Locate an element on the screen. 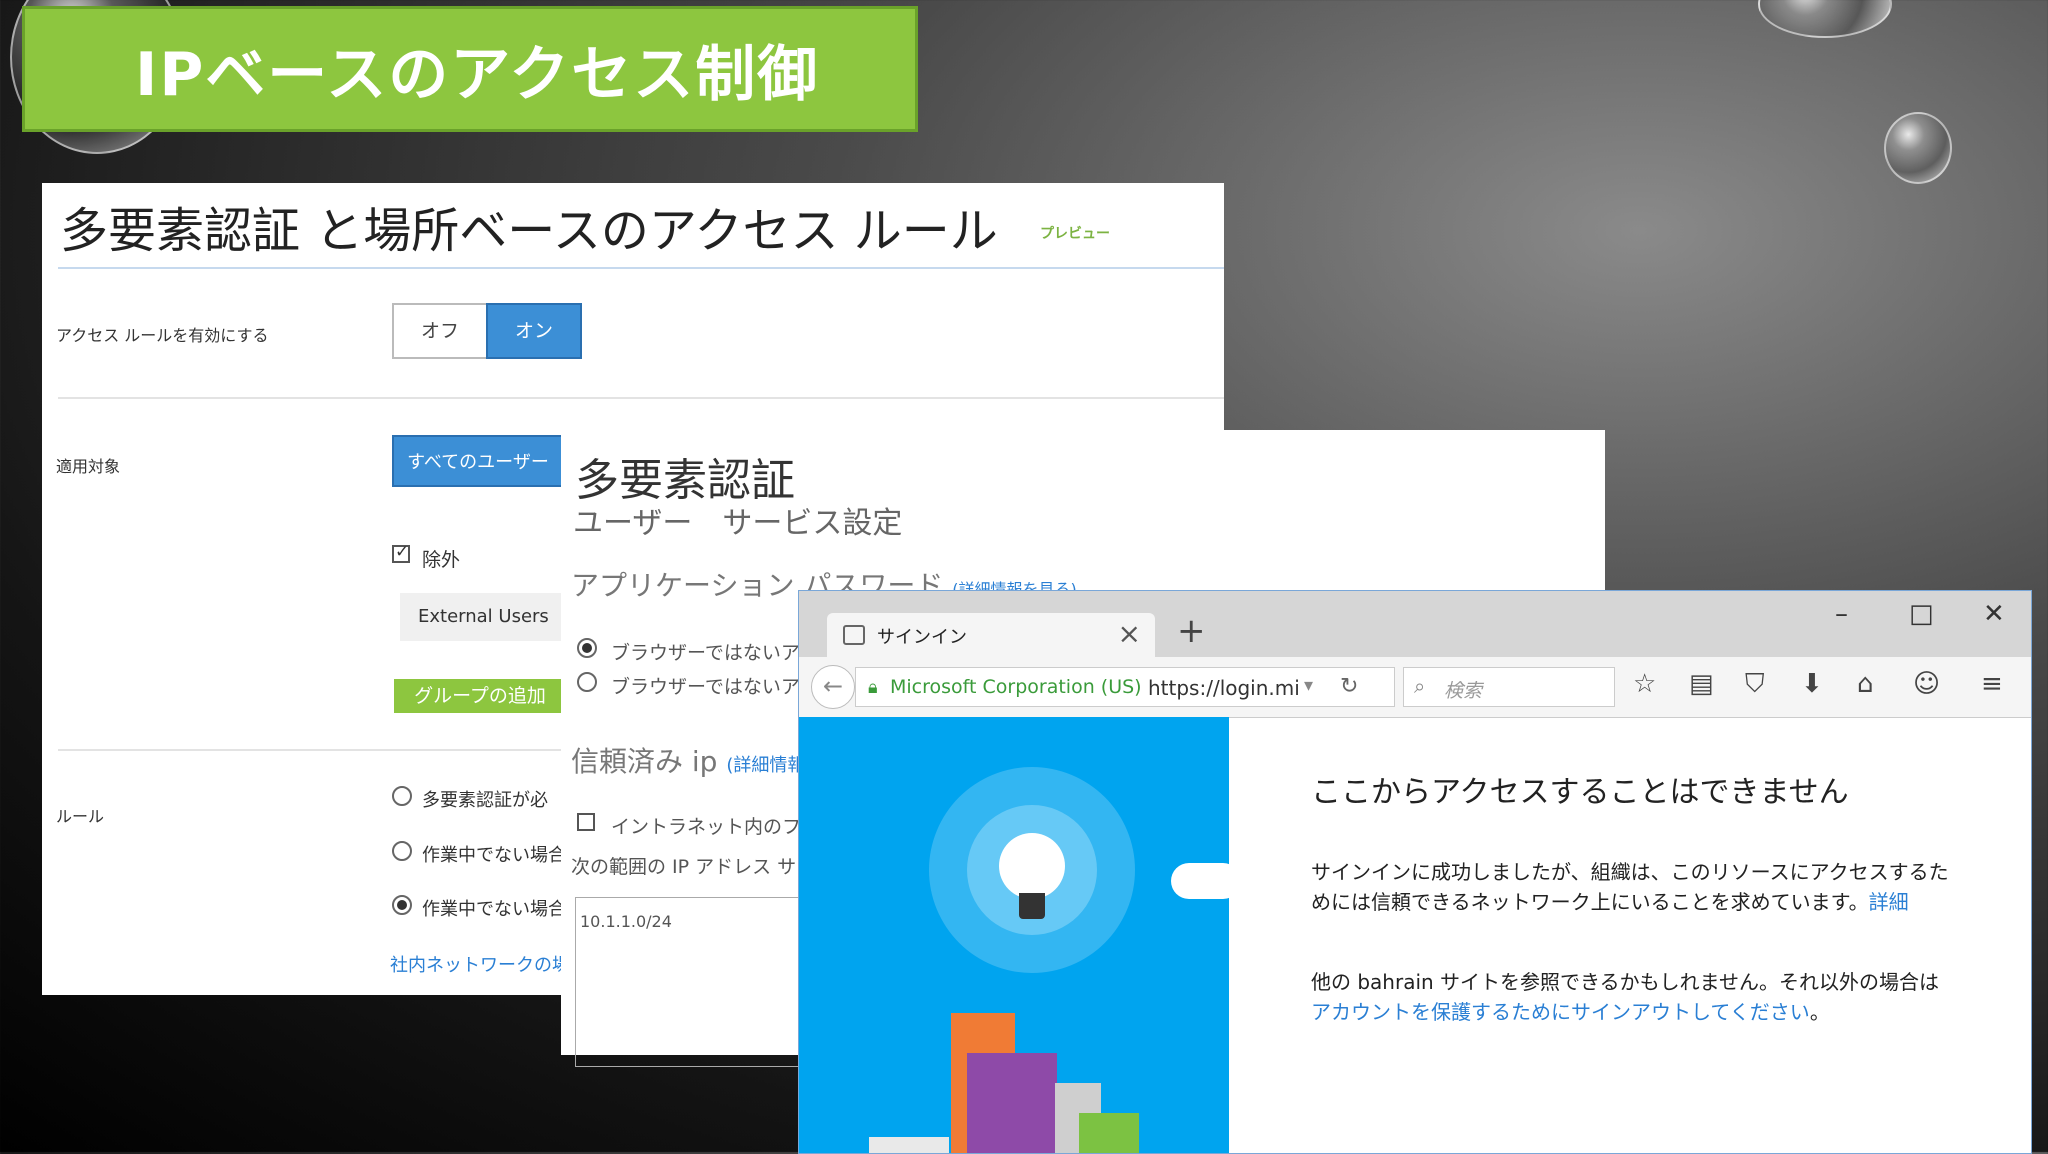  minimize-icon: – is located at coordinates (1841, 614).